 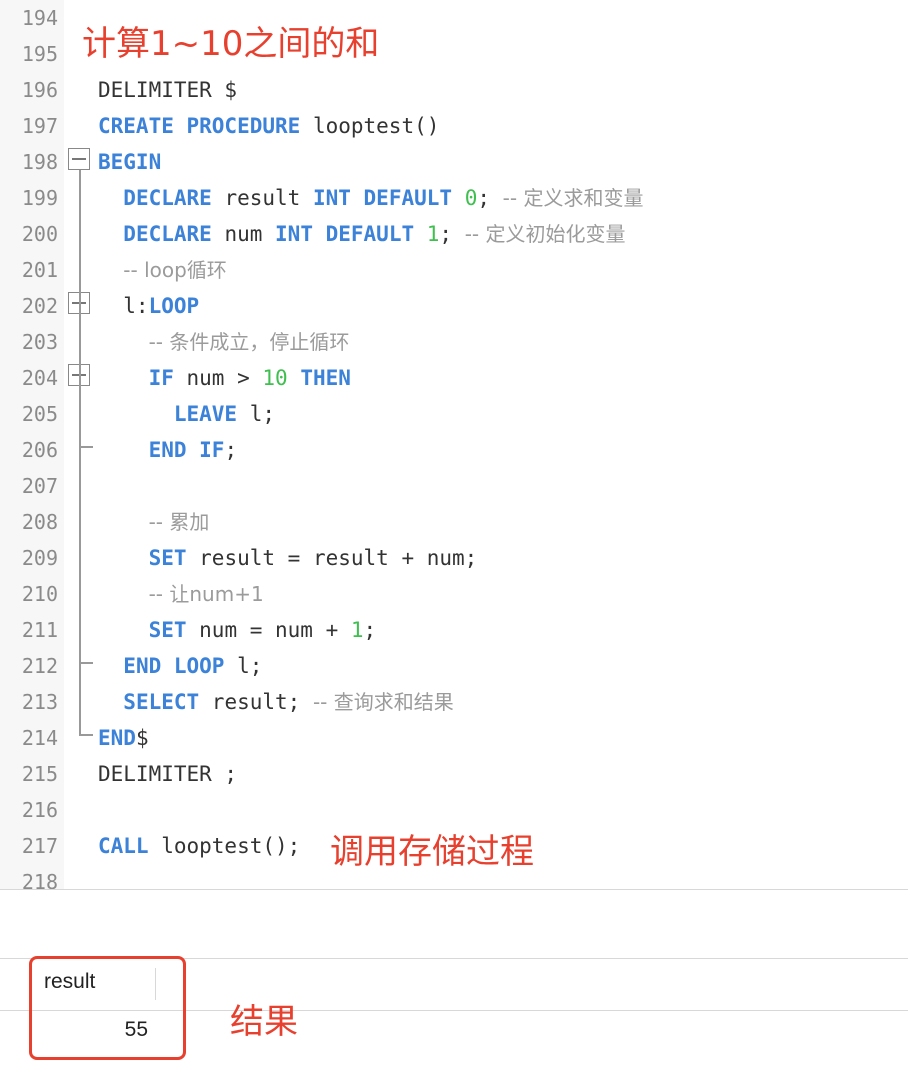 What do you see at coordinates (199, 846) in the screenshot?
I see `code-text: CALL looptest();` at bounding box center [199, 846].